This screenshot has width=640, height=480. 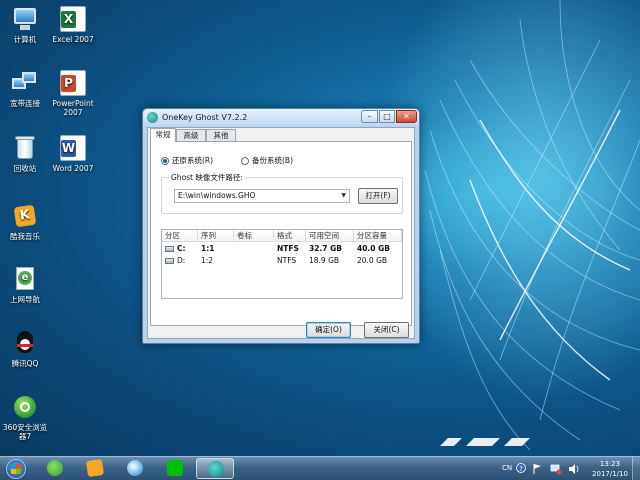 What do you see at coordinates (25, 363) in the screenshot?
I see `desktop-icon-label: 腾讯QQ` at bounding box center [25, 363].